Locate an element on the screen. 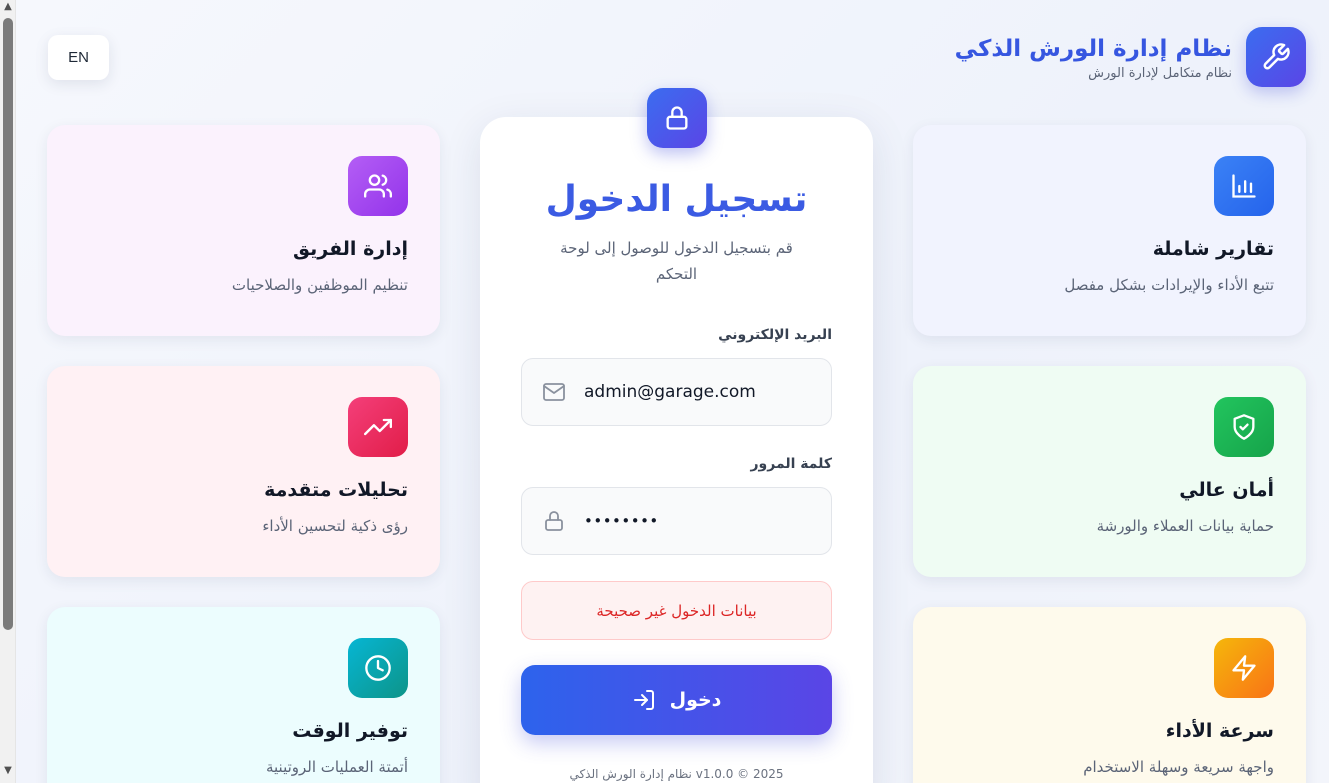 The image size is (1329, 783). clock-icon is located at coordinates (378, 668).